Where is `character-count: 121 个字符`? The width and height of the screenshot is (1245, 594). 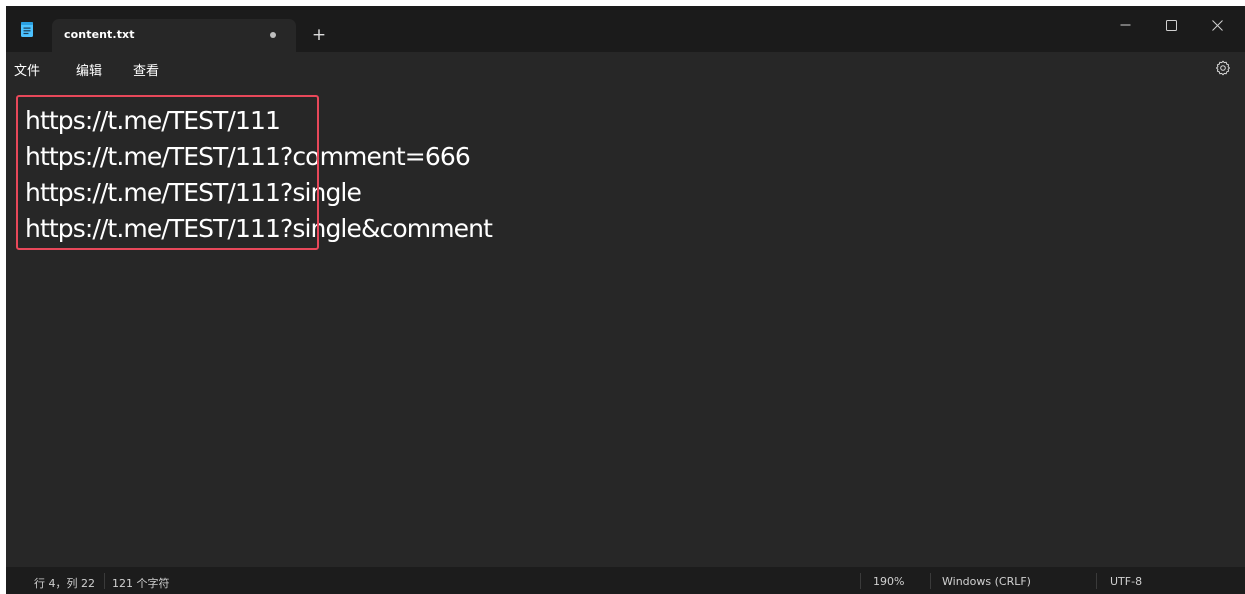
character-count: 121 个字符 is located at coordinates (141, 583).